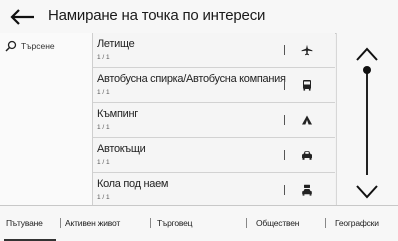 The image size is (398, 241). I want to click on list-item-car-rental: Кола под наем 1 / 1, so click(214, 190).